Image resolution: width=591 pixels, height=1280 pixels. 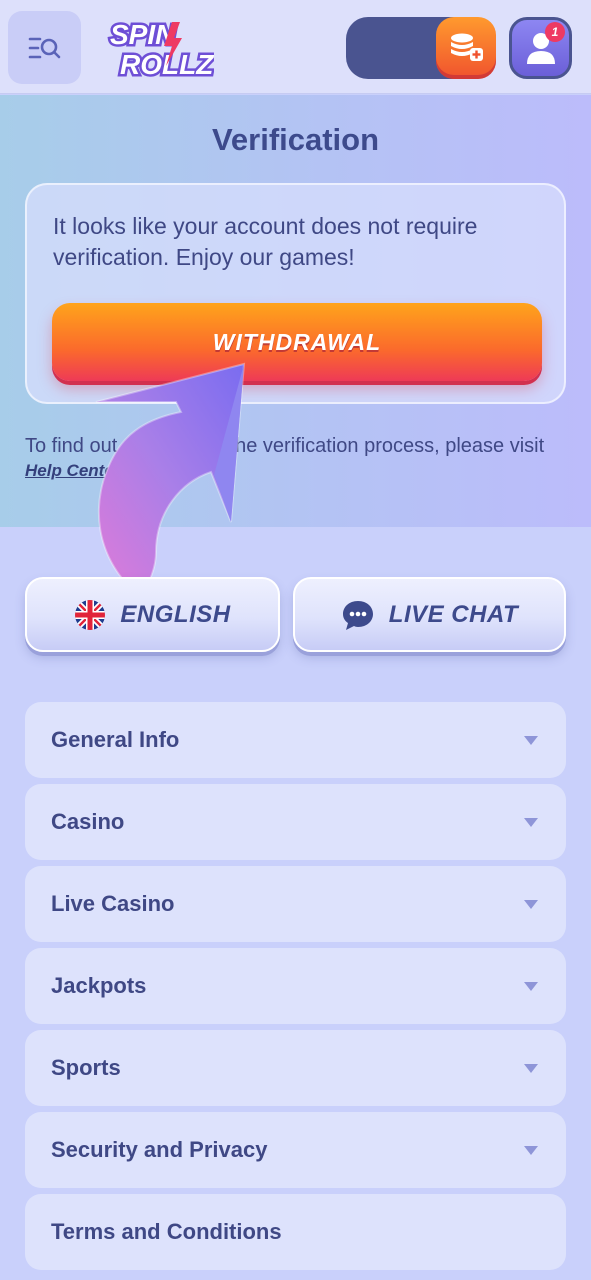 I want to click on live-chat-label: LIVE CHAT, so click(x=453, y=614).